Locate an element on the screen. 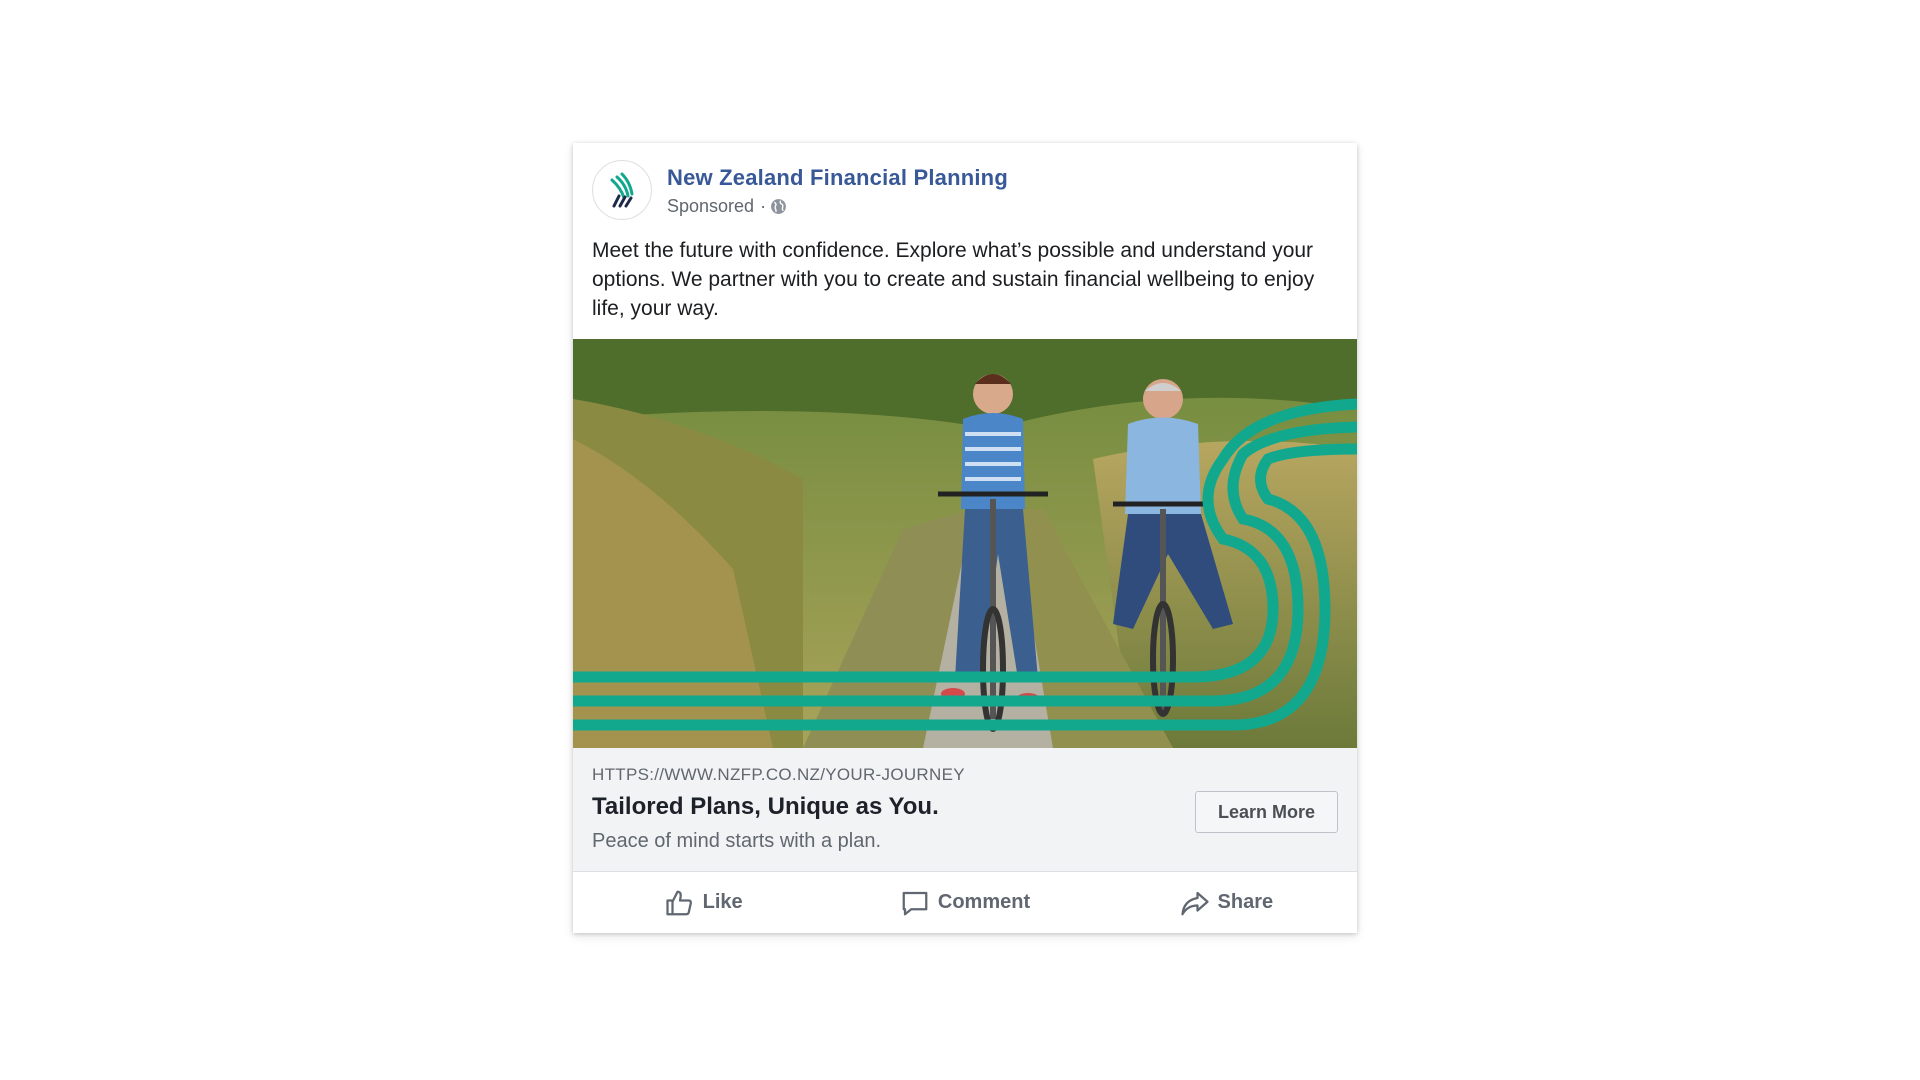  share-label: Share is located at coordinates (1245, 902).